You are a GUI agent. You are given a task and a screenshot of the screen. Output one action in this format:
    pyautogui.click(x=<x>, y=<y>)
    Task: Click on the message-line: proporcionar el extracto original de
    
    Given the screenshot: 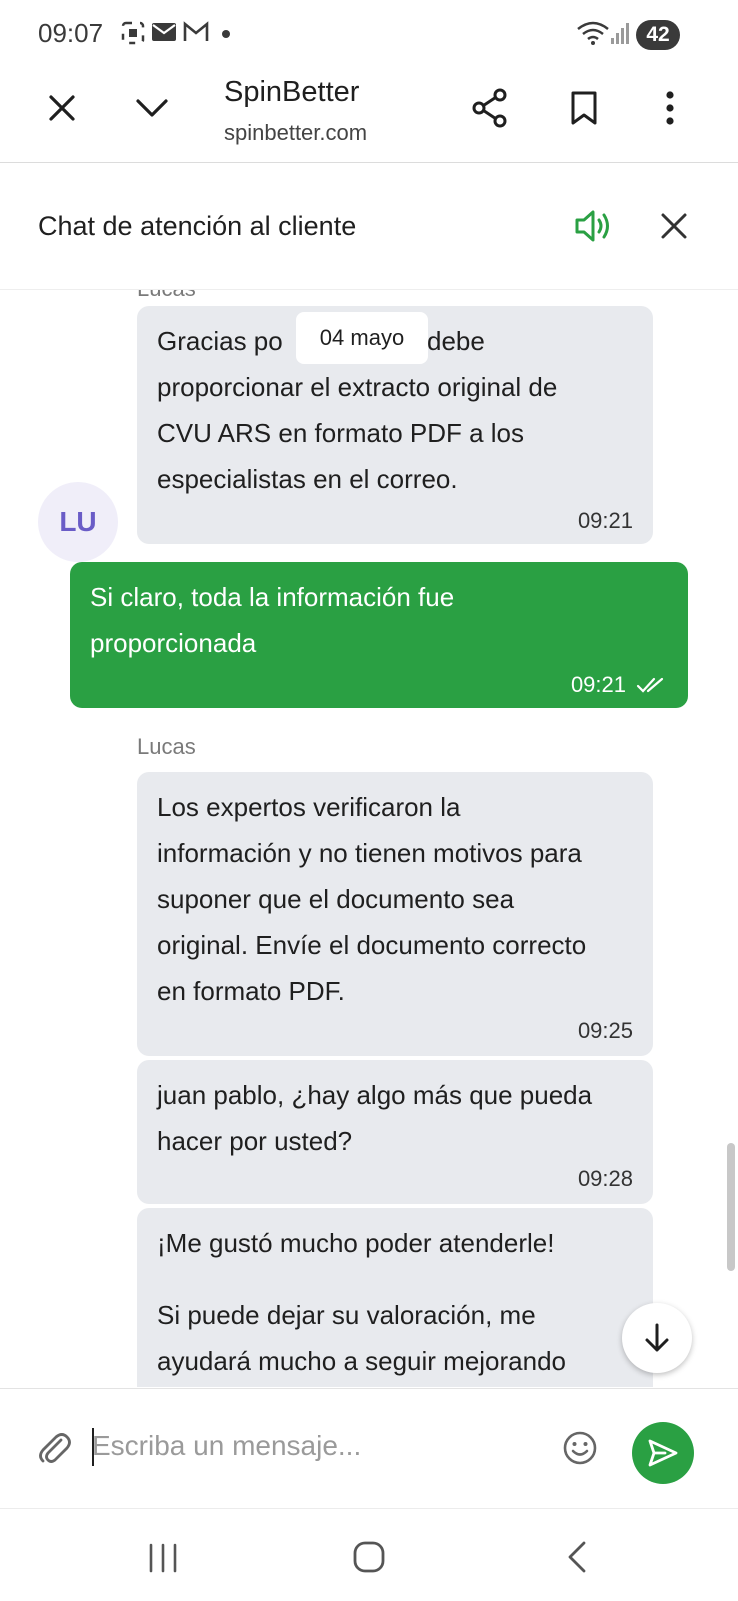 What is the action you would take?
    pyautogui.click(x=357, y=387)
    